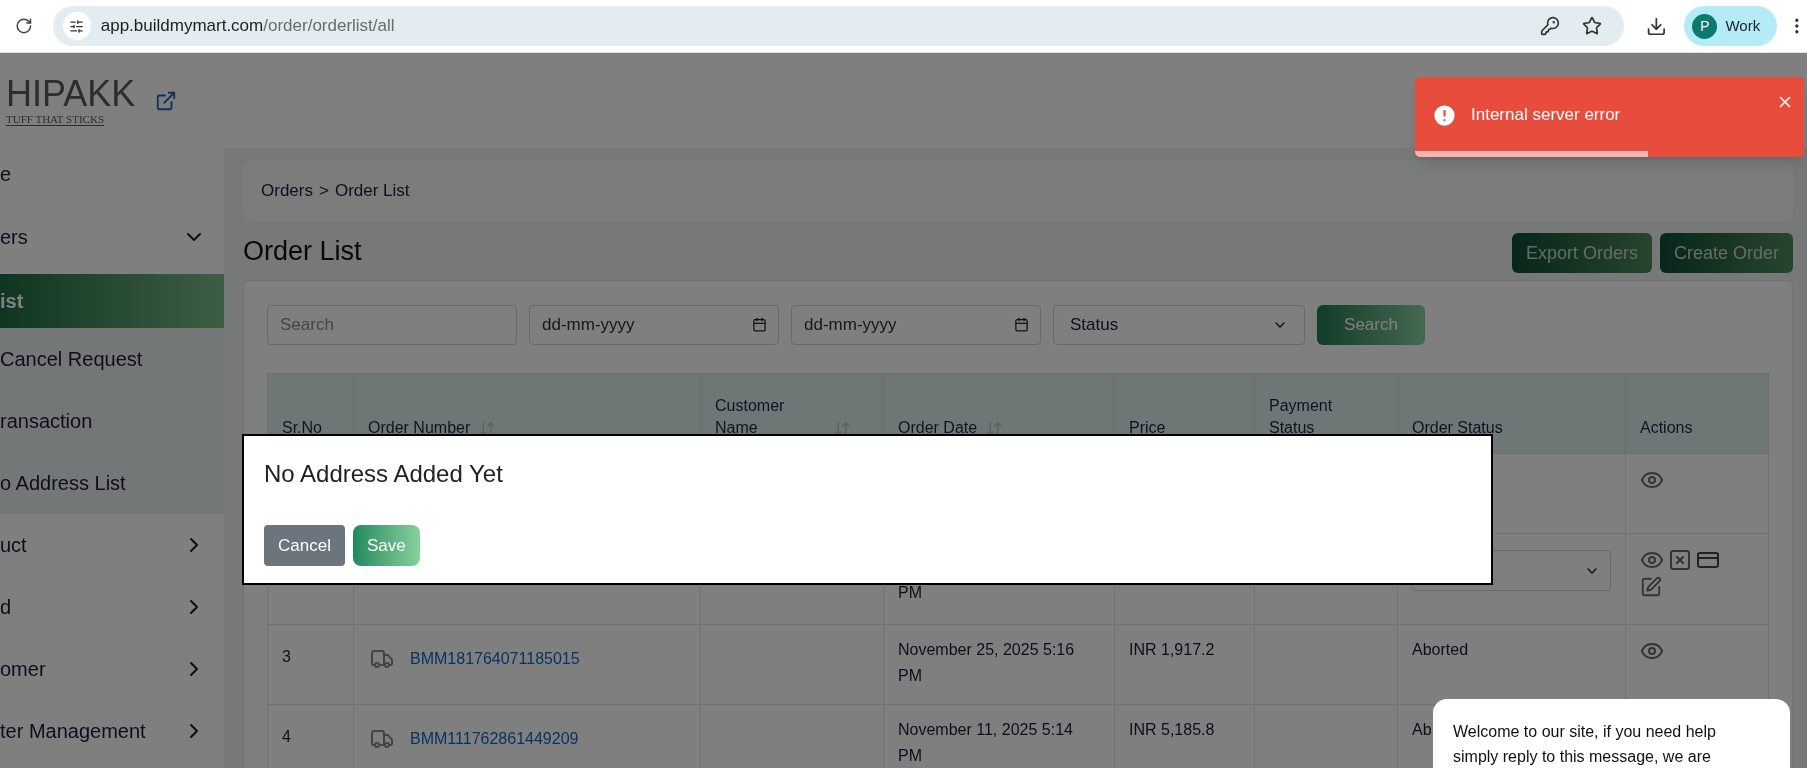 Image resolution: width=1807 pixels, height=768 pixels. Describe the element at coordinates (1546, 115) in the screenshot. I see `toast-message: Internal server error` at that location.